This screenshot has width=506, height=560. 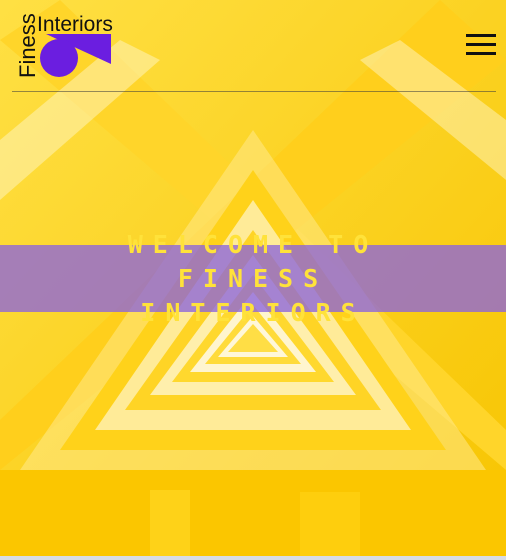 What do you see at coordinates (481, 45) in the screenshot?
I see `hamburger-menu-icon` at bounding box center [481, 45].